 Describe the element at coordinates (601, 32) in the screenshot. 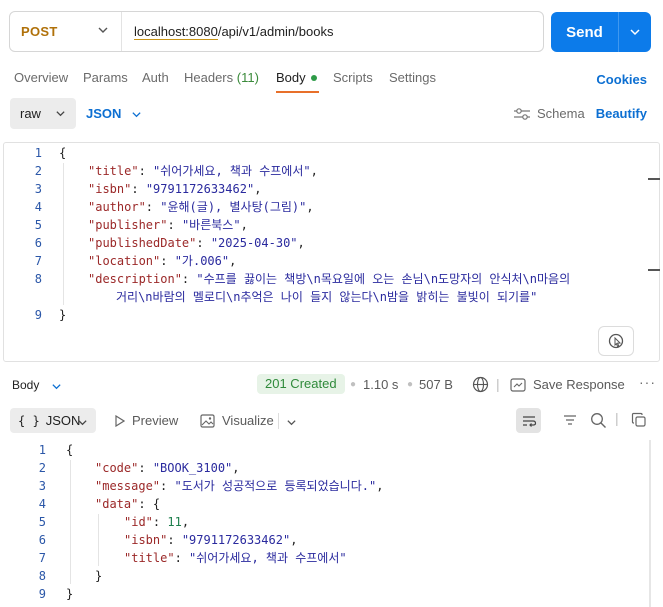

I see `send-button: Send` at that location.